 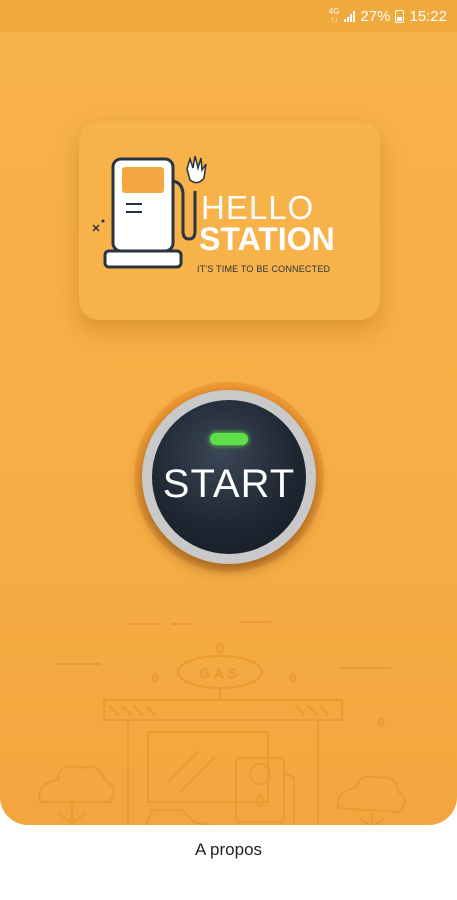 I want to click on clock: 15:22, so click(x=428, y=16).